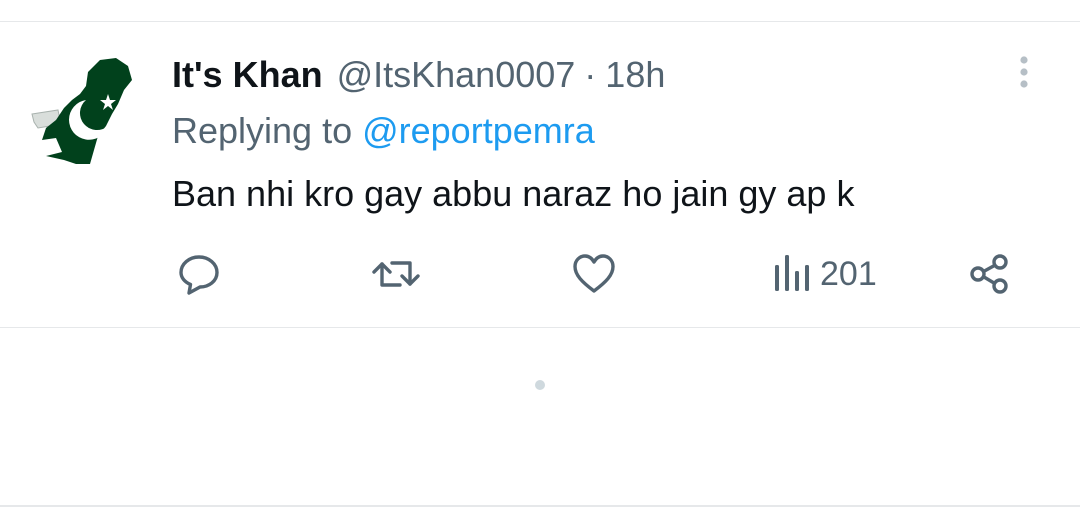 This screenshot has height=513, width=1080. What do you see at coordinates (81, 111) in the screenshot?
I see `pakistan-flag-map-icon` at bounding box center [81, 111].